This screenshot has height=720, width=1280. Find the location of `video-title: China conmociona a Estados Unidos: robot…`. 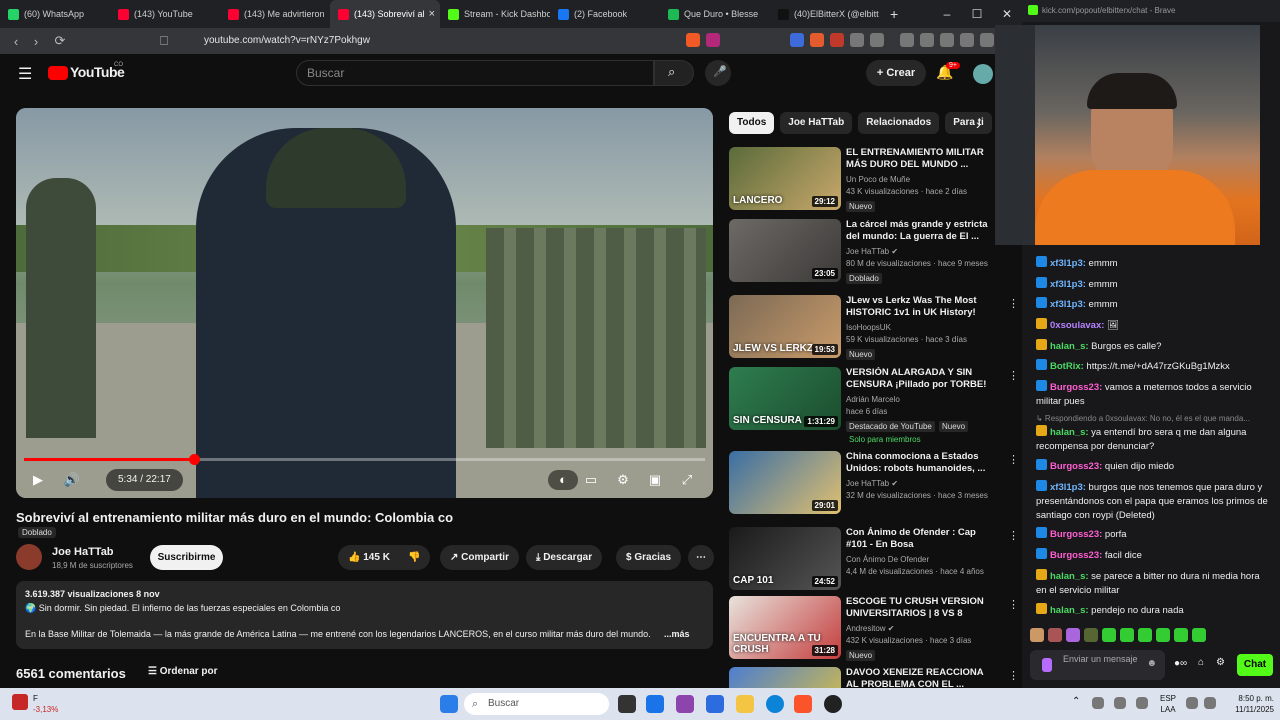

video-title: China conmociona a Estados Unidos: robot… is located at coordinates (918, 463).